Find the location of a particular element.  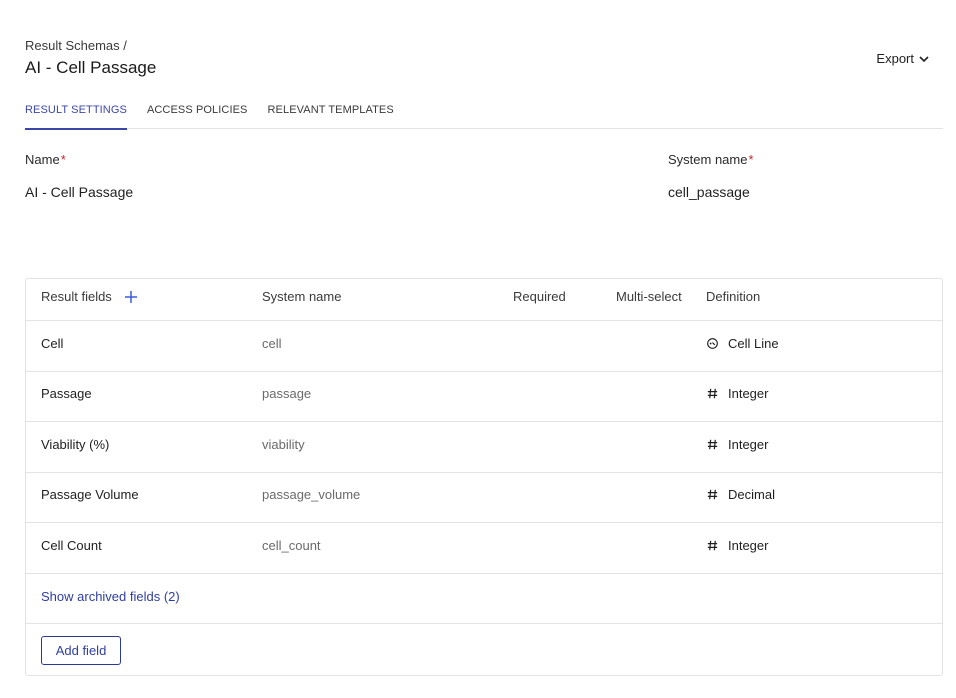

field-system-name: cell is located at coordinates (272, 343).